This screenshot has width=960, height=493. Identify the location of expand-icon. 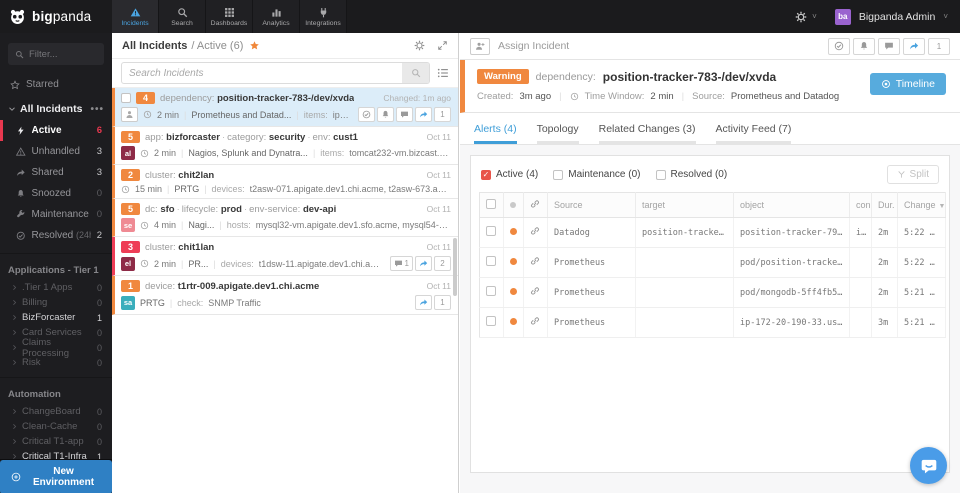
(442, 45).